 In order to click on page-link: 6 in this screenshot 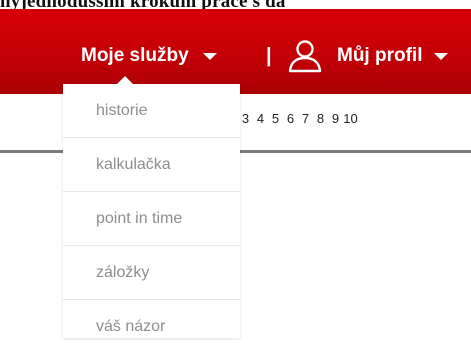, I will do `click(290, 118)`.